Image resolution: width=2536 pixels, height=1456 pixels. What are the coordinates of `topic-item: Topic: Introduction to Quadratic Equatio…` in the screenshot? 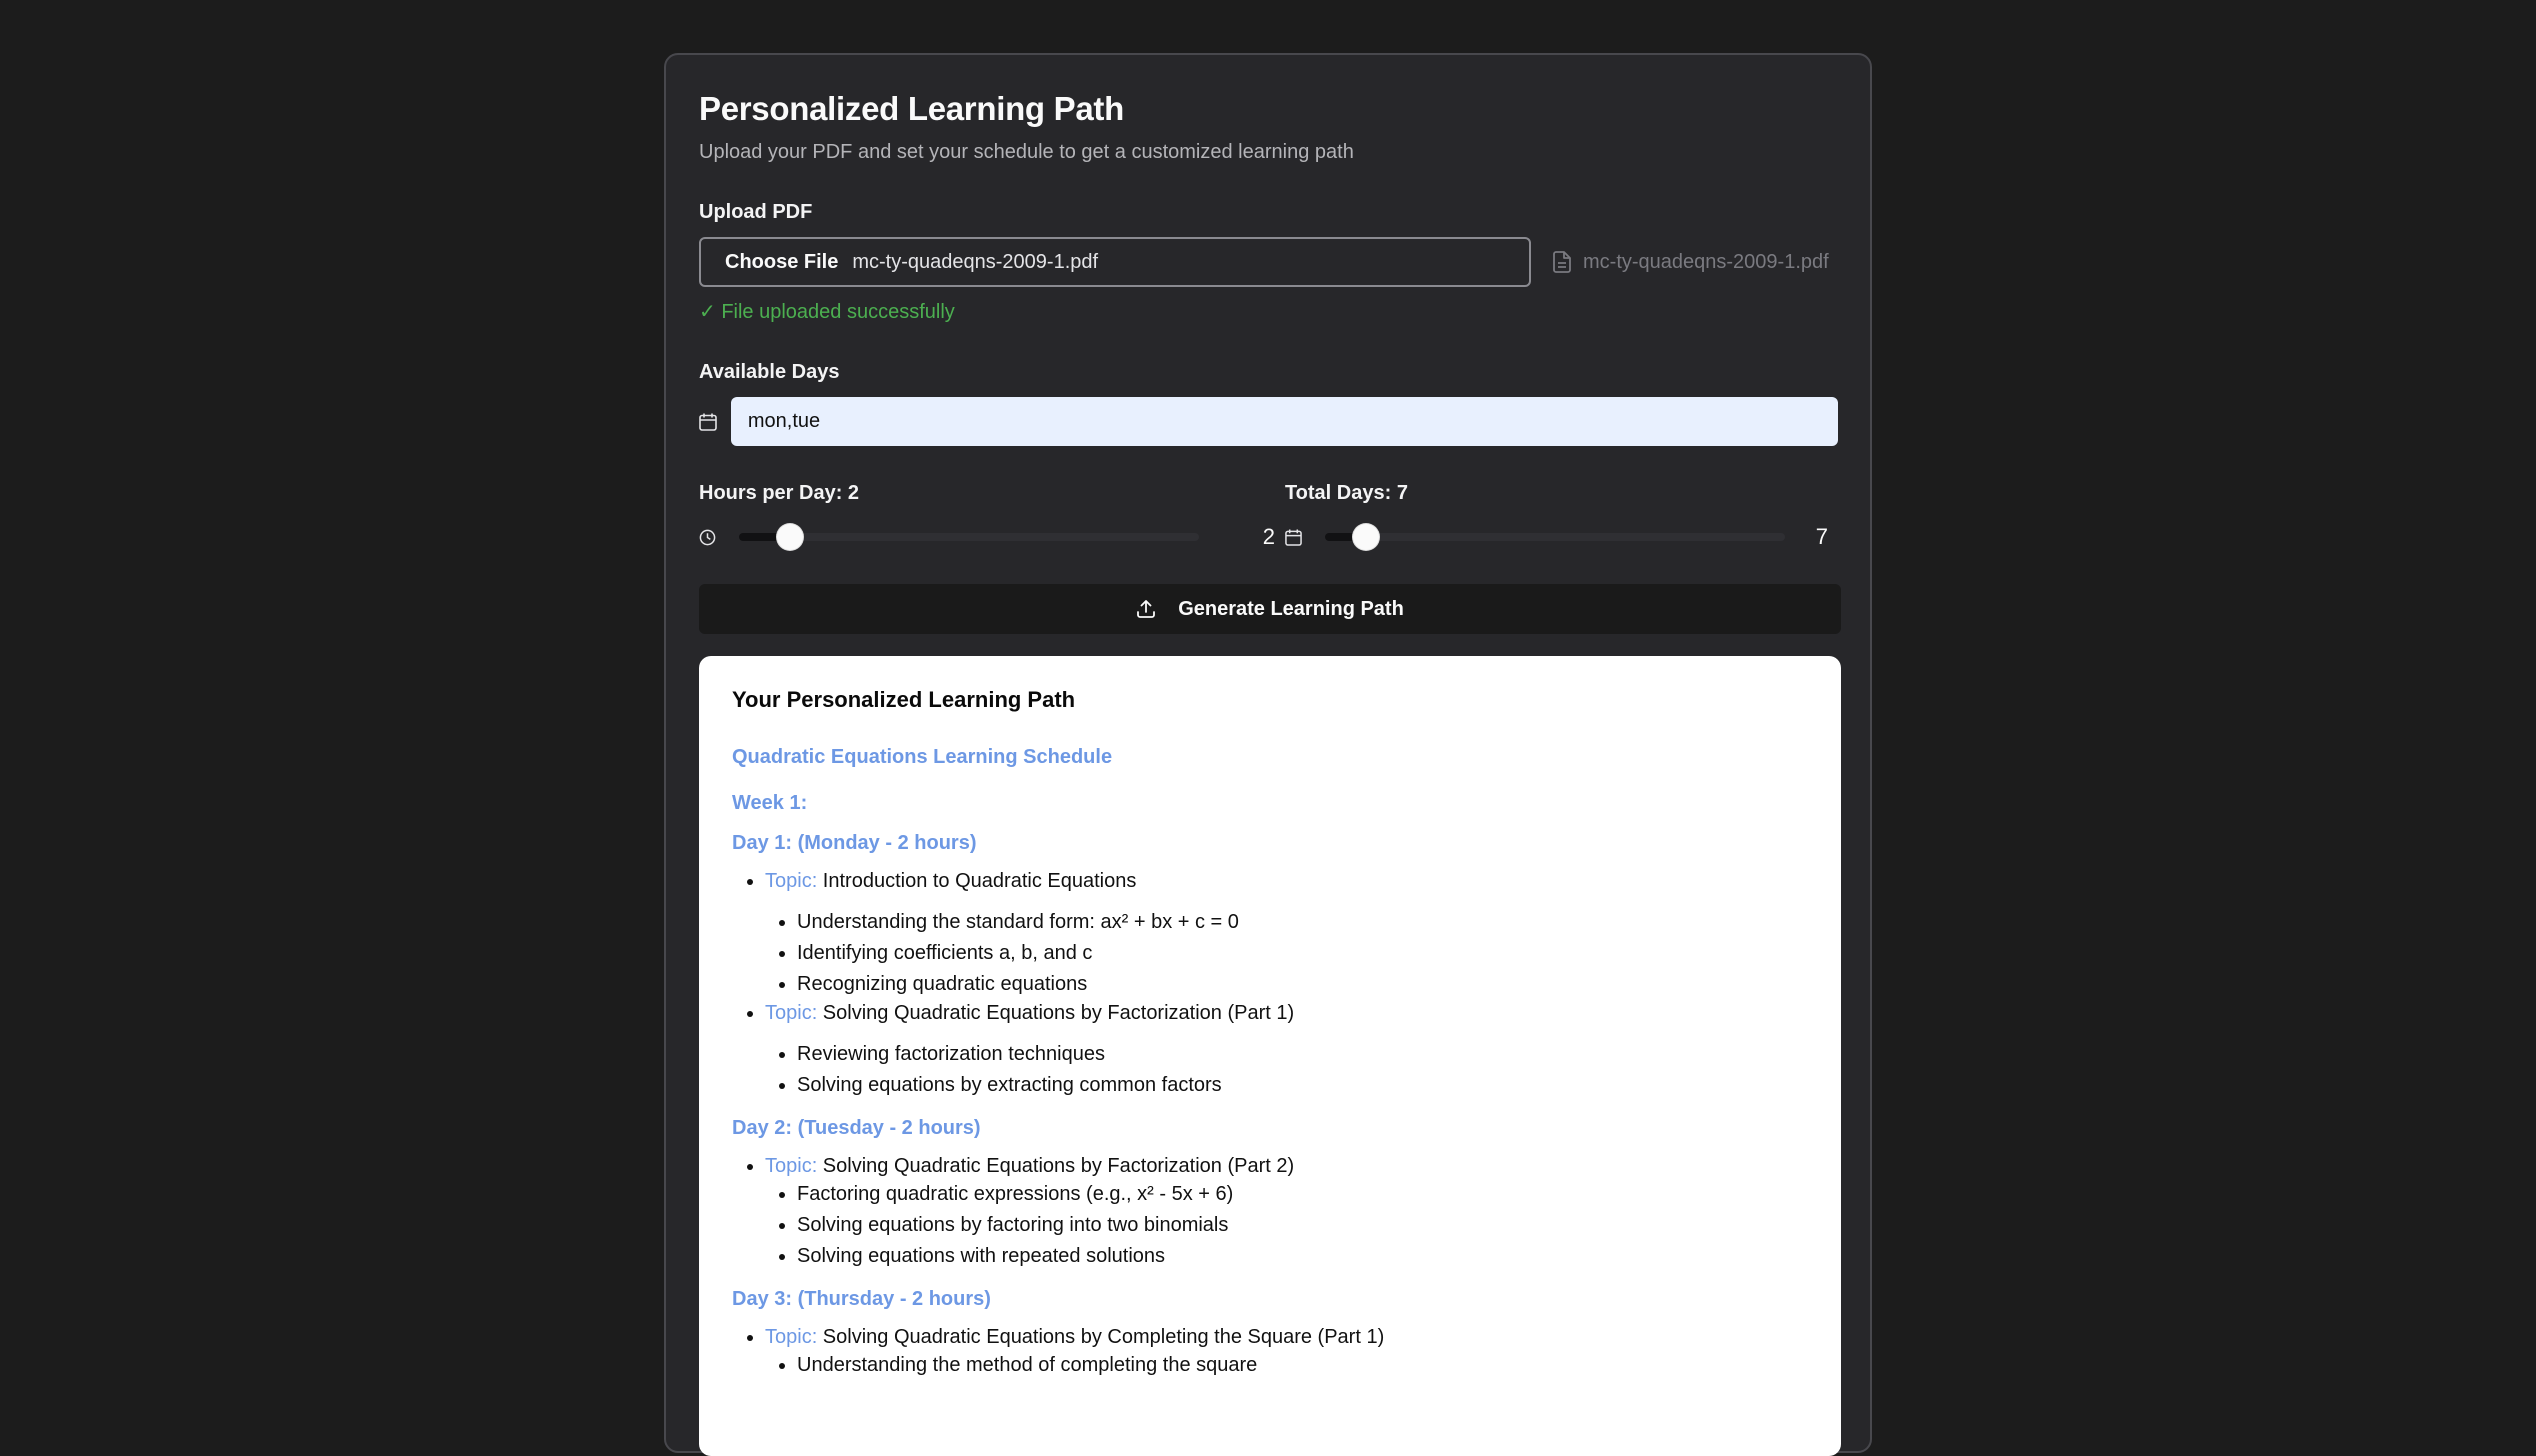 It's located at (1286, 934).